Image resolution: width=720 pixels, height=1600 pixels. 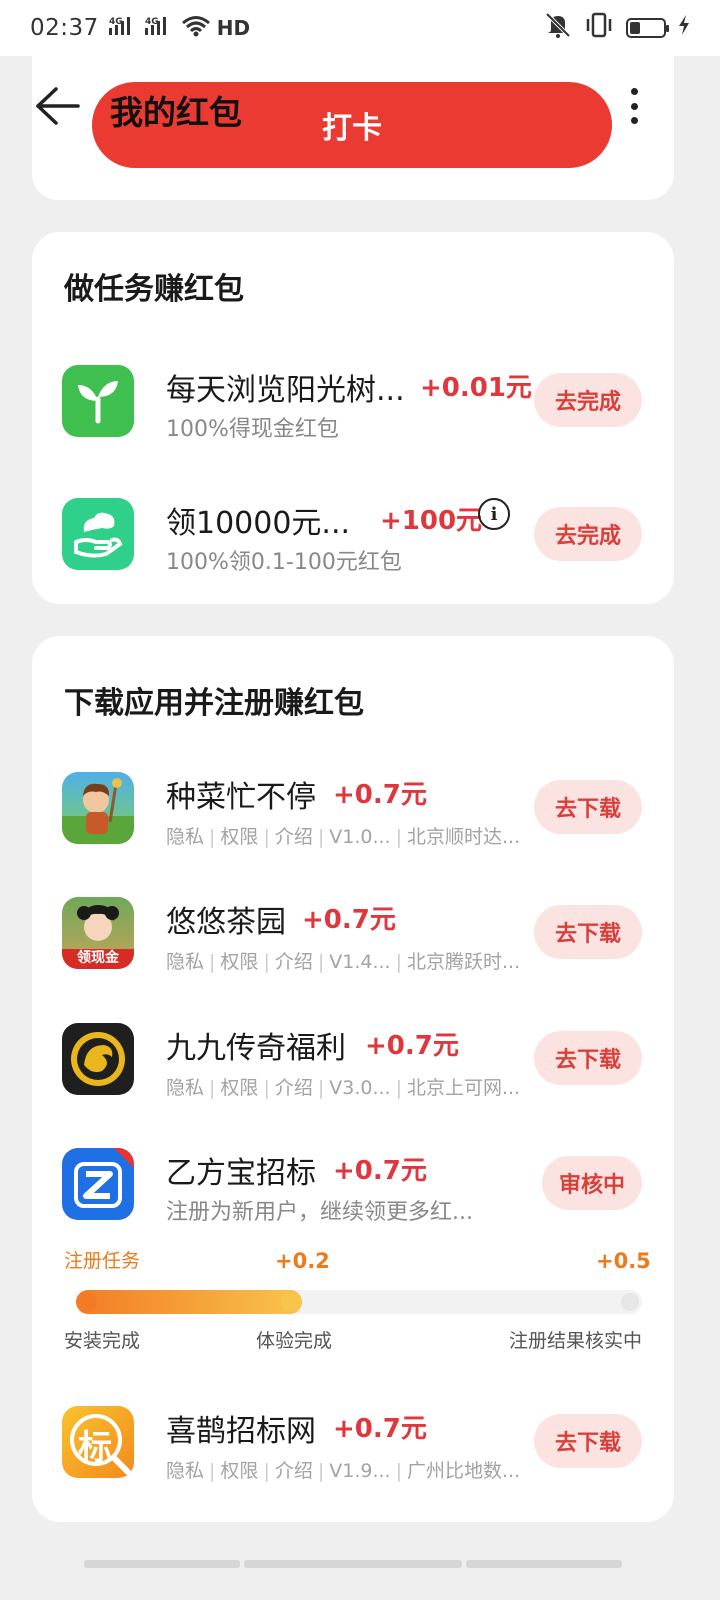 What do you see at coordinates (353, 543) in the screenshot?
I see `list-item: 领10000元... +100元 i 100%领0.1-100元红包 去完成` at bounding box center [353, 543].